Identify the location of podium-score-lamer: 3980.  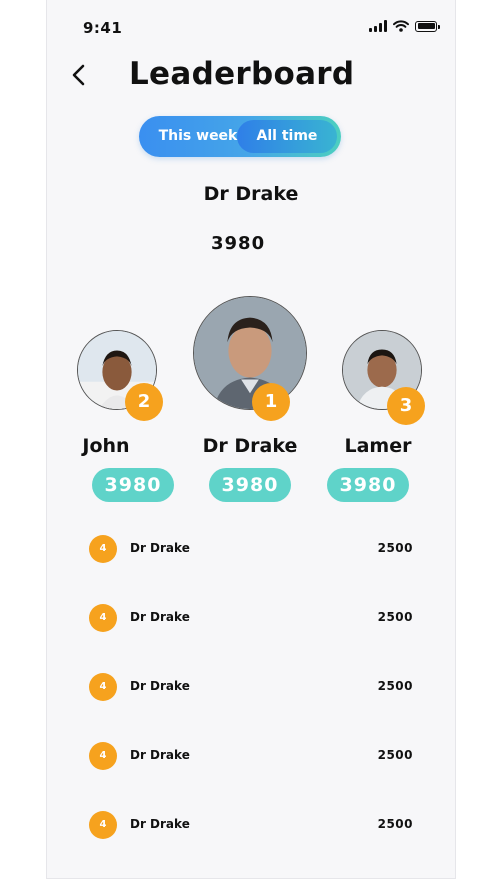
(368, 485).